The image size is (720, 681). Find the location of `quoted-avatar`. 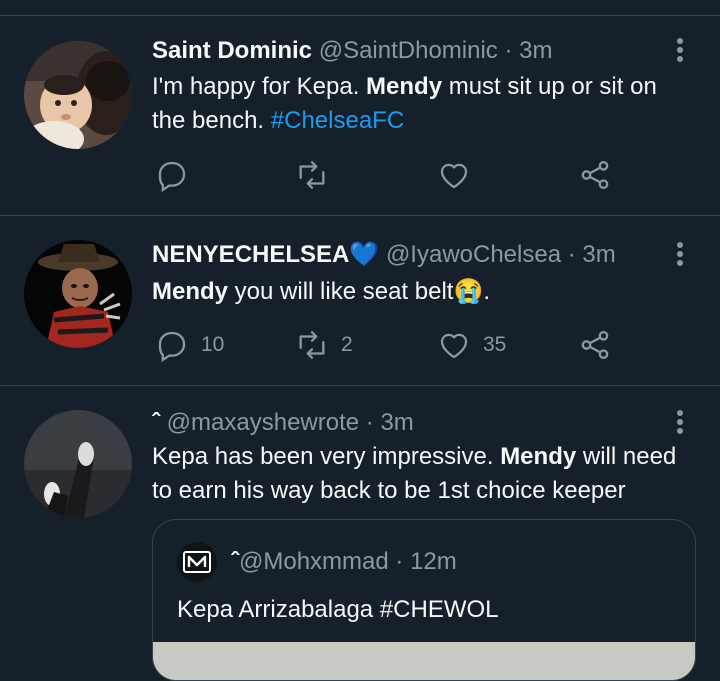

quoted-avatar is located at coordinates (197, 562).